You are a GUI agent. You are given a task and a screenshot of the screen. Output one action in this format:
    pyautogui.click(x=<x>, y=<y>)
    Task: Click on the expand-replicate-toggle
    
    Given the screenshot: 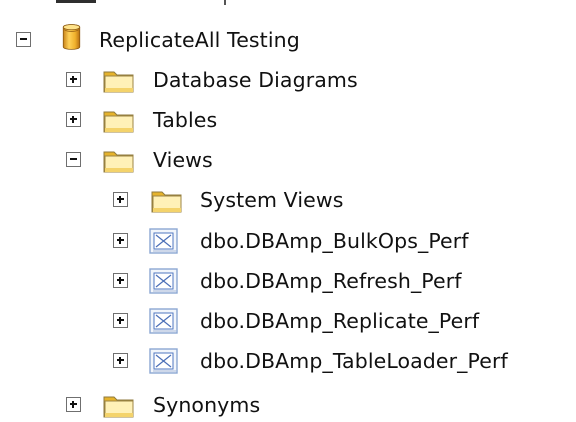 What is the action you would take?
    pyautogui.click(x=120, y=320)
    